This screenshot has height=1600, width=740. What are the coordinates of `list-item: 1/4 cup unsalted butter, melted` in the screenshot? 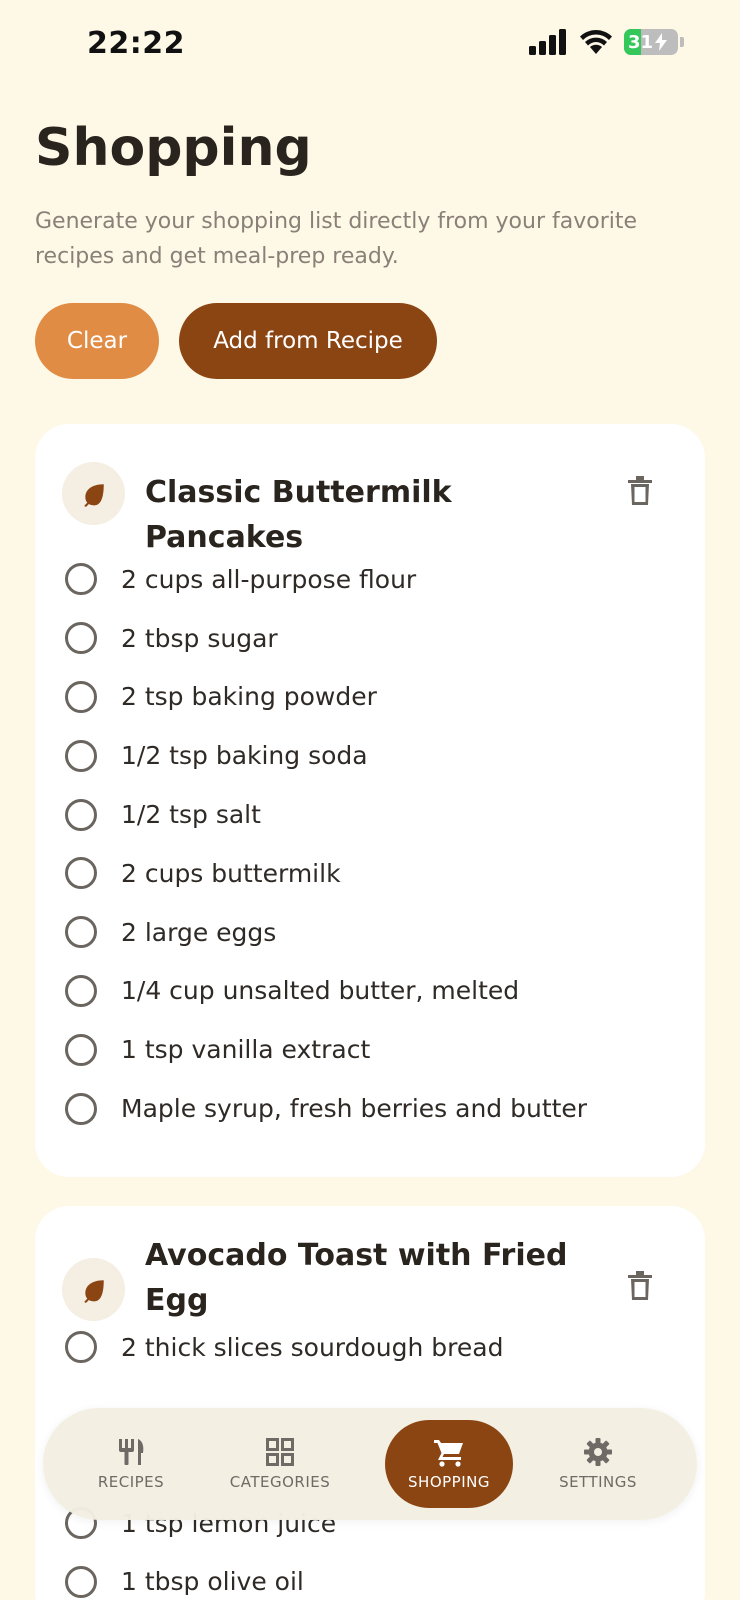 It's located at (375, 991).